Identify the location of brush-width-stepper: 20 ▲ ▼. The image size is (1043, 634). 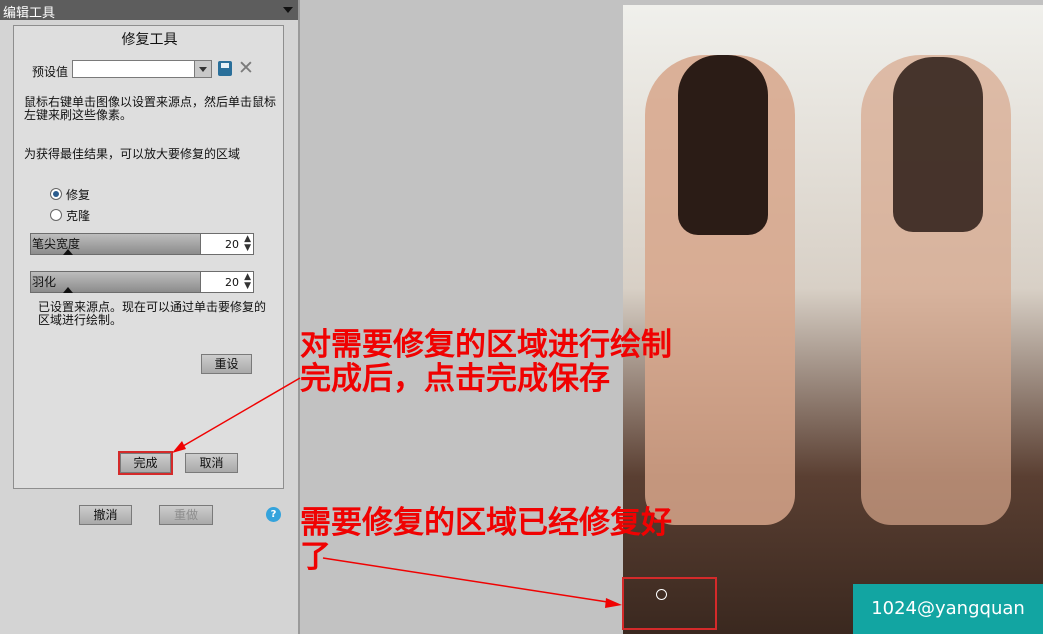
(227, 244).